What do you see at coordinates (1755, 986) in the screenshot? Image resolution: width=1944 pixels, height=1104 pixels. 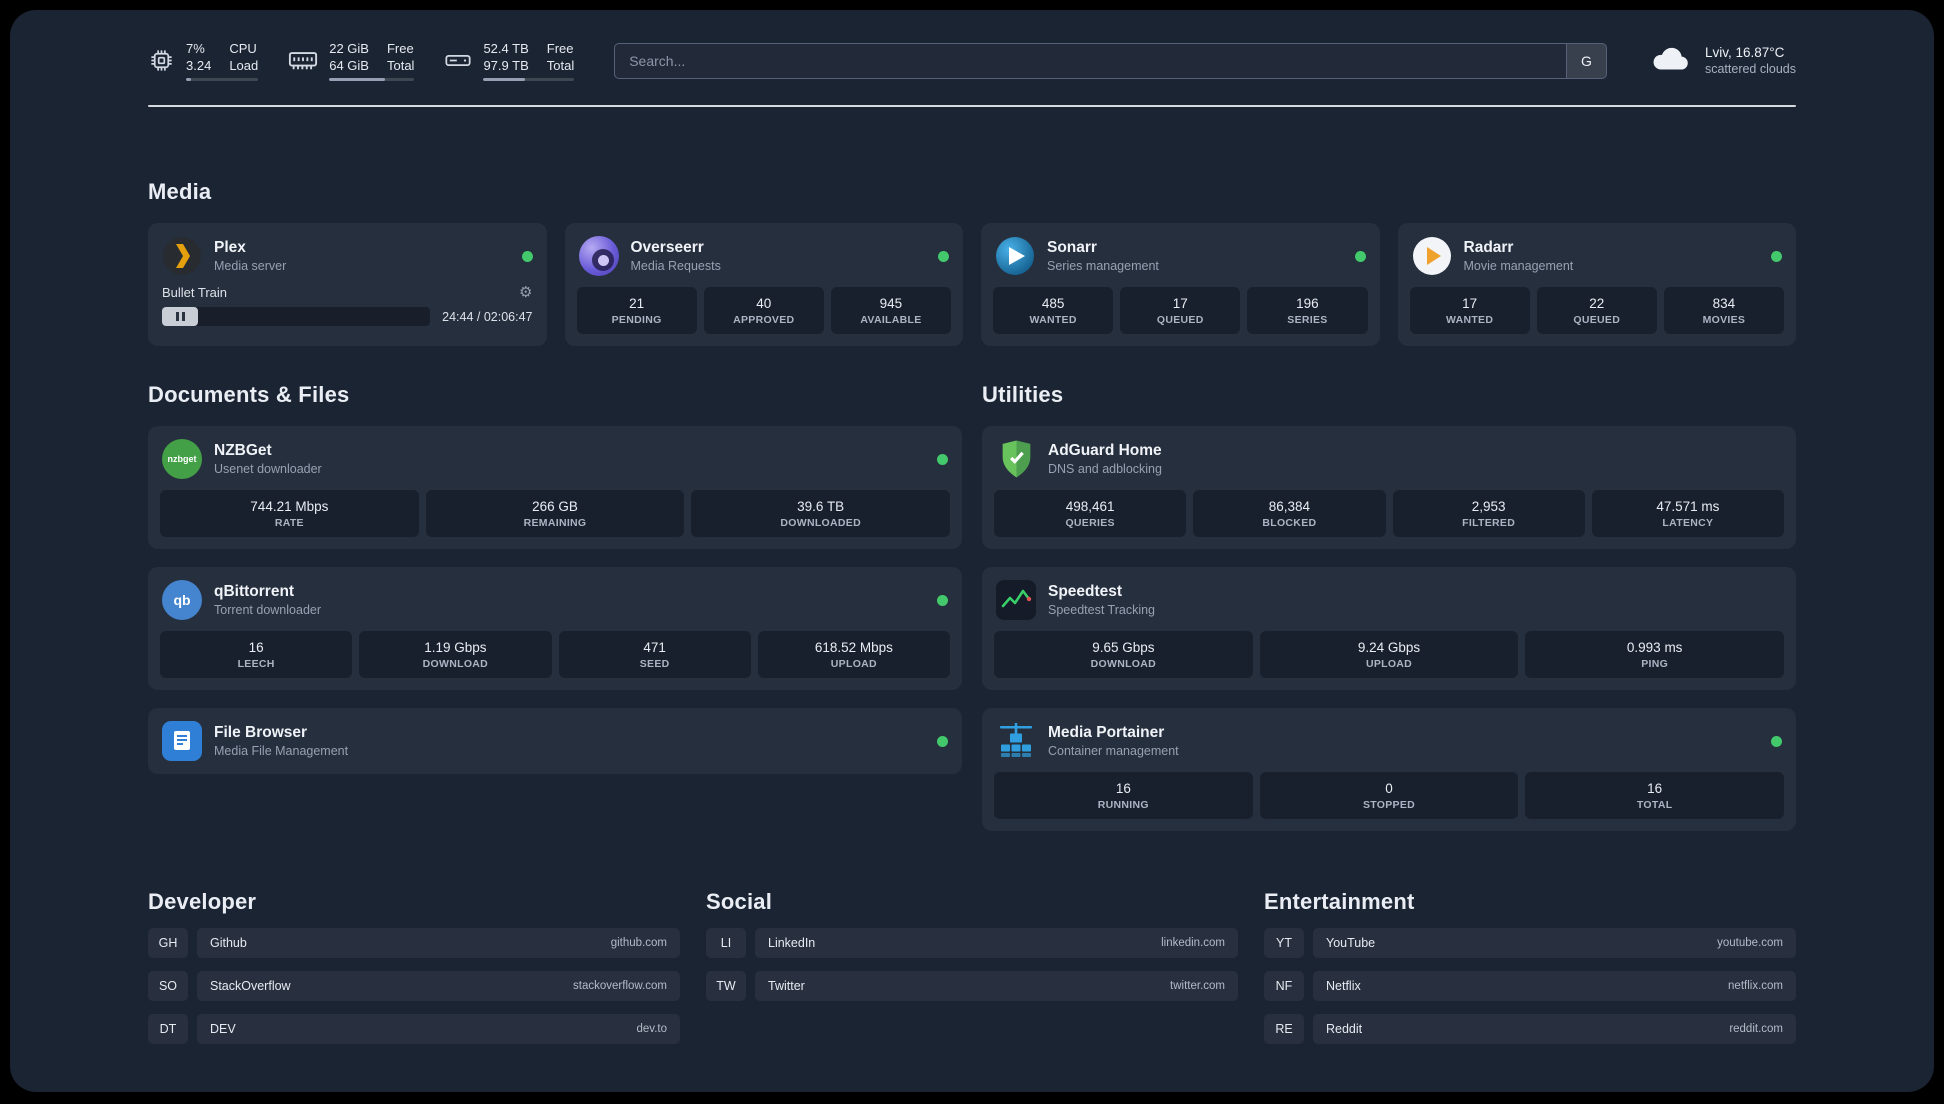 I see `bookmark-domain: netflix.com` at bounding box center [1755, 986].